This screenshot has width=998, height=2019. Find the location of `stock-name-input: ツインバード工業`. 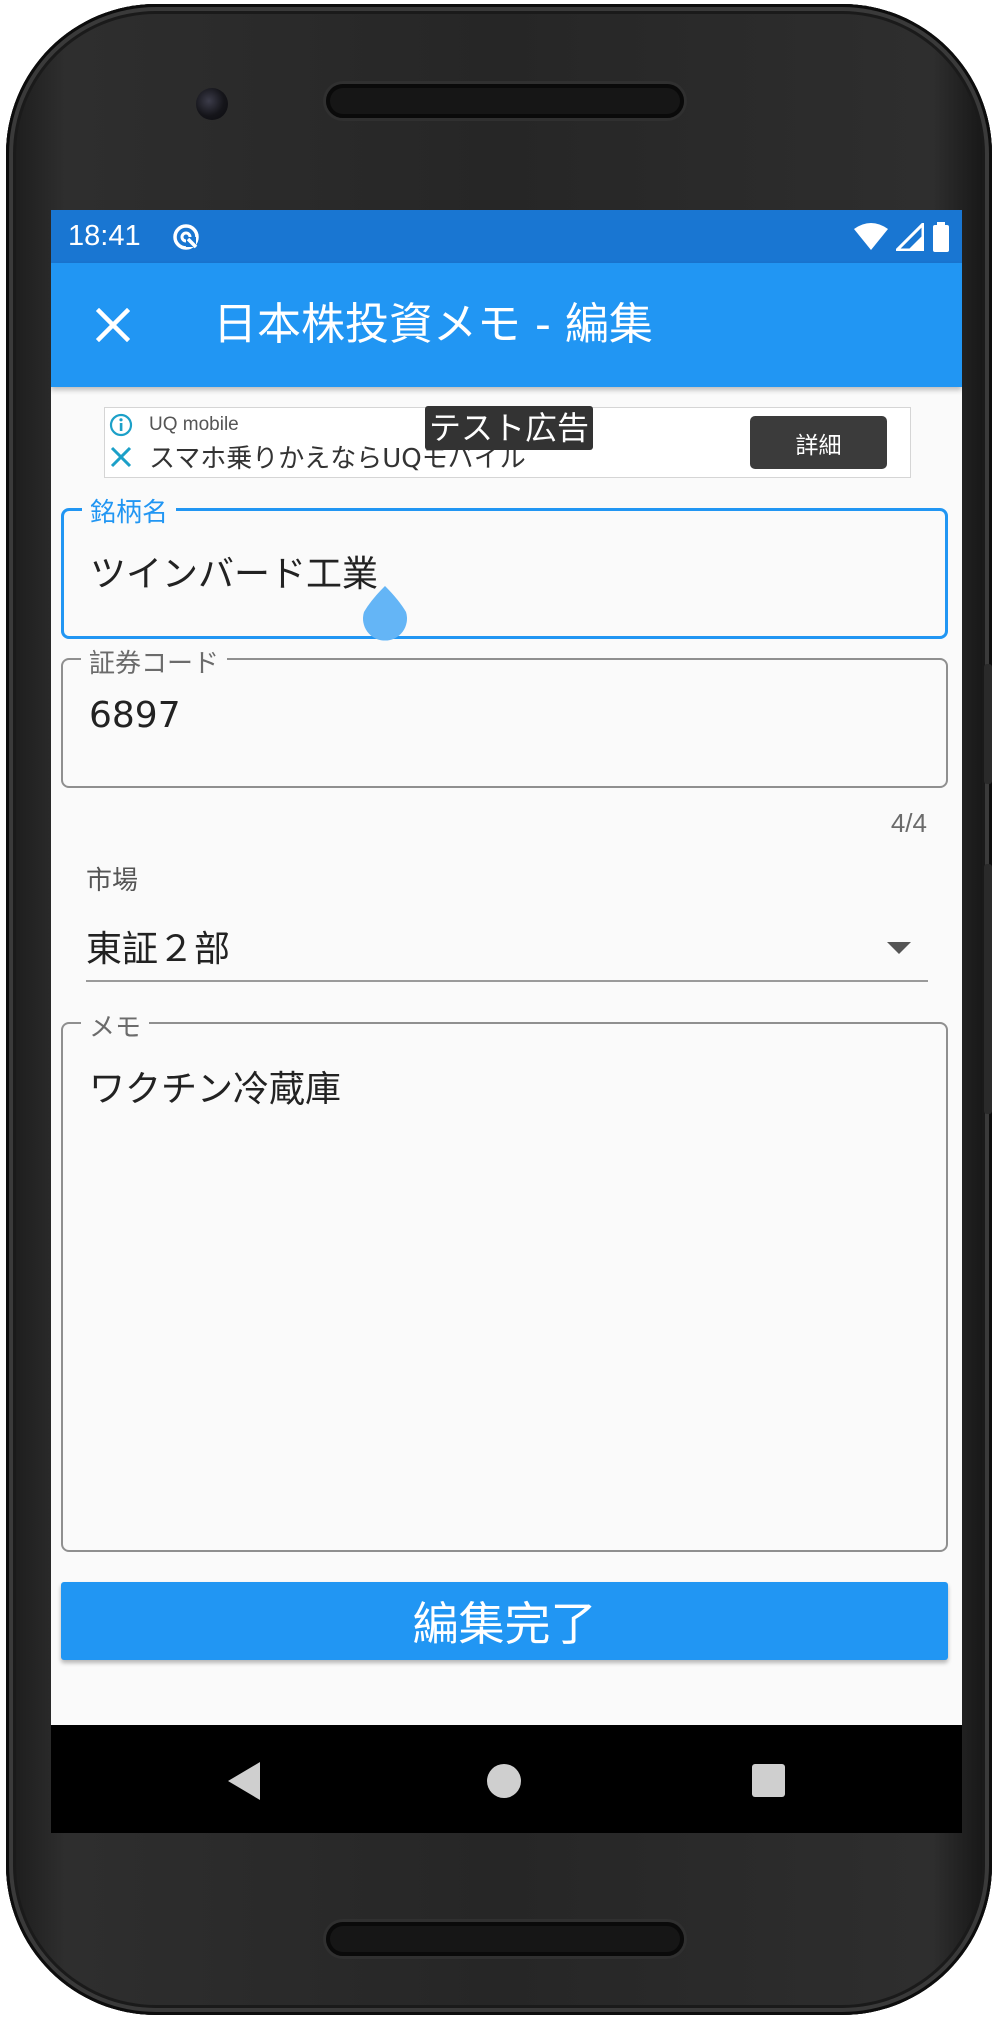

stock-name-input: ツインバード工業 is located at coordinates (234, 571).